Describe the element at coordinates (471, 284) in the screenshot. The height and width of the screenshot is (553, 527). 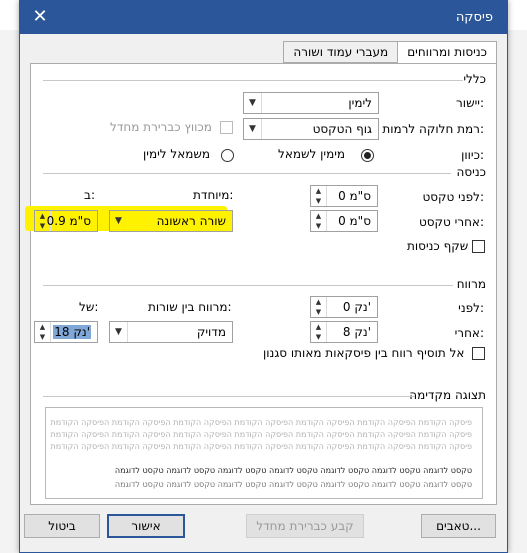
I see `spacing-section-title: מרווח` at that location.